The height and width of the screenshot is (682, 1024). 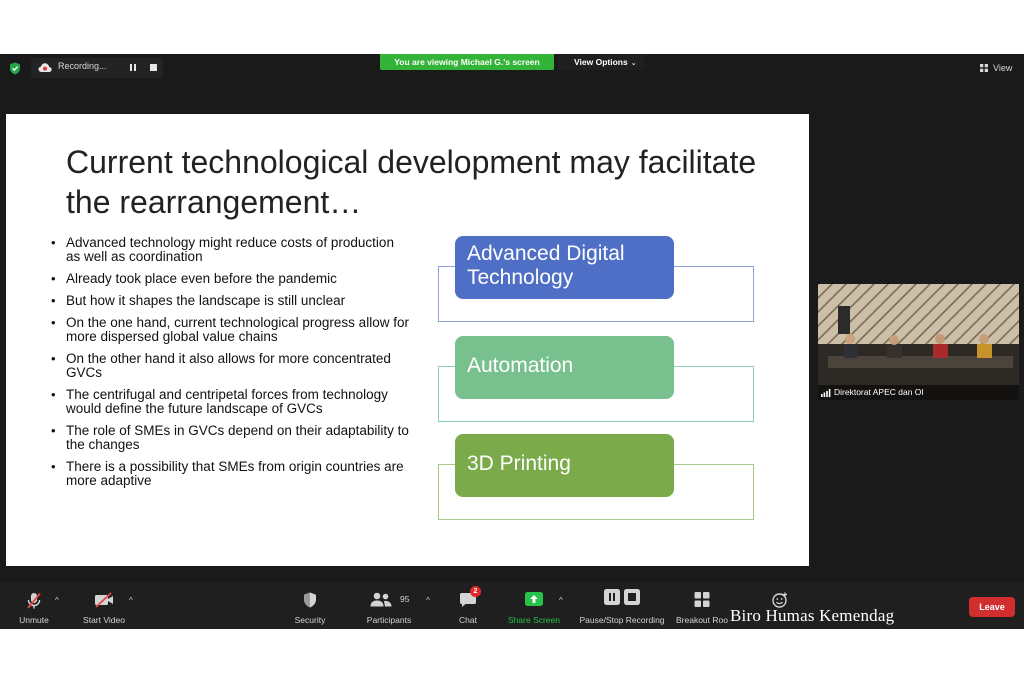 I want to click on share-screen-icon, so click(x=534, y=599).